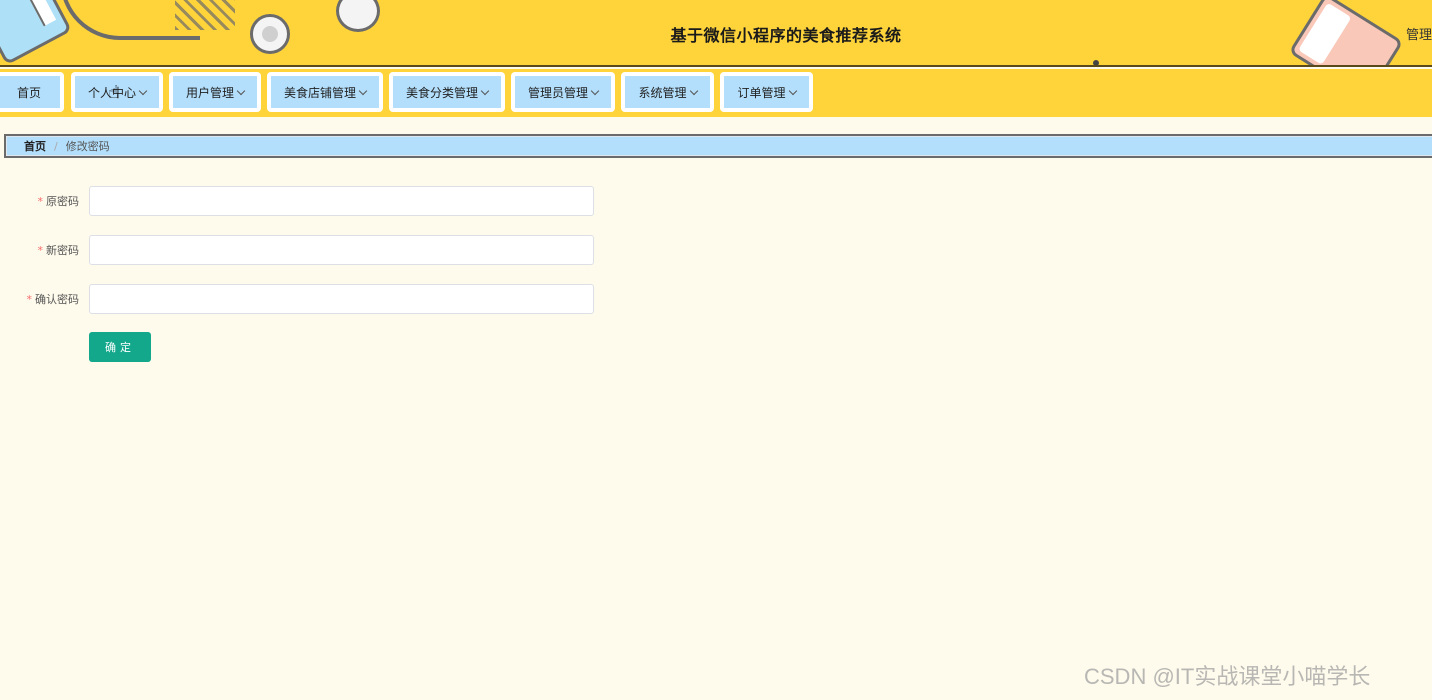 The width and height of the screenshot is (1432, 700). I want to click on header-banner: 基于微信小程序的美食推荐系统 管理, so click(716, 33).